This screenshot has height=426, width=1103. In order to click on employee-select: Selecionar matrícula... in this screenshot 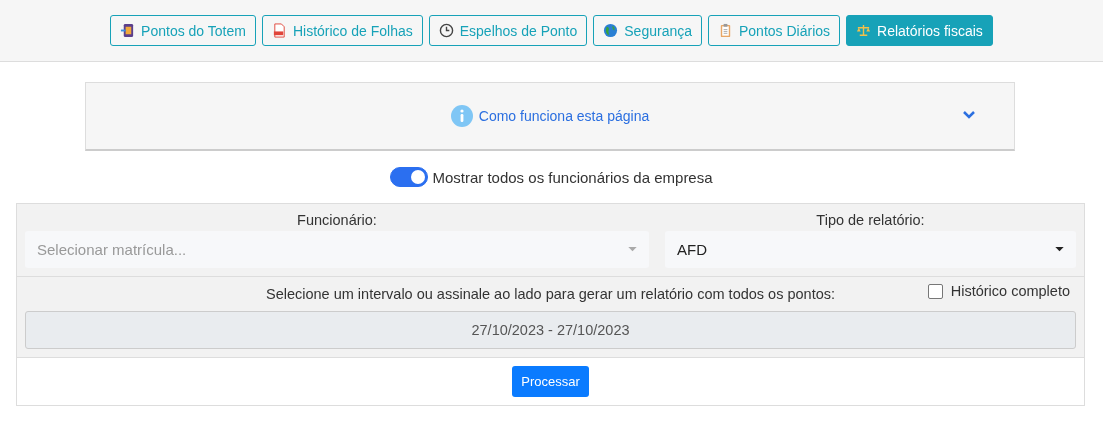, I will do `click(337, 249)`.